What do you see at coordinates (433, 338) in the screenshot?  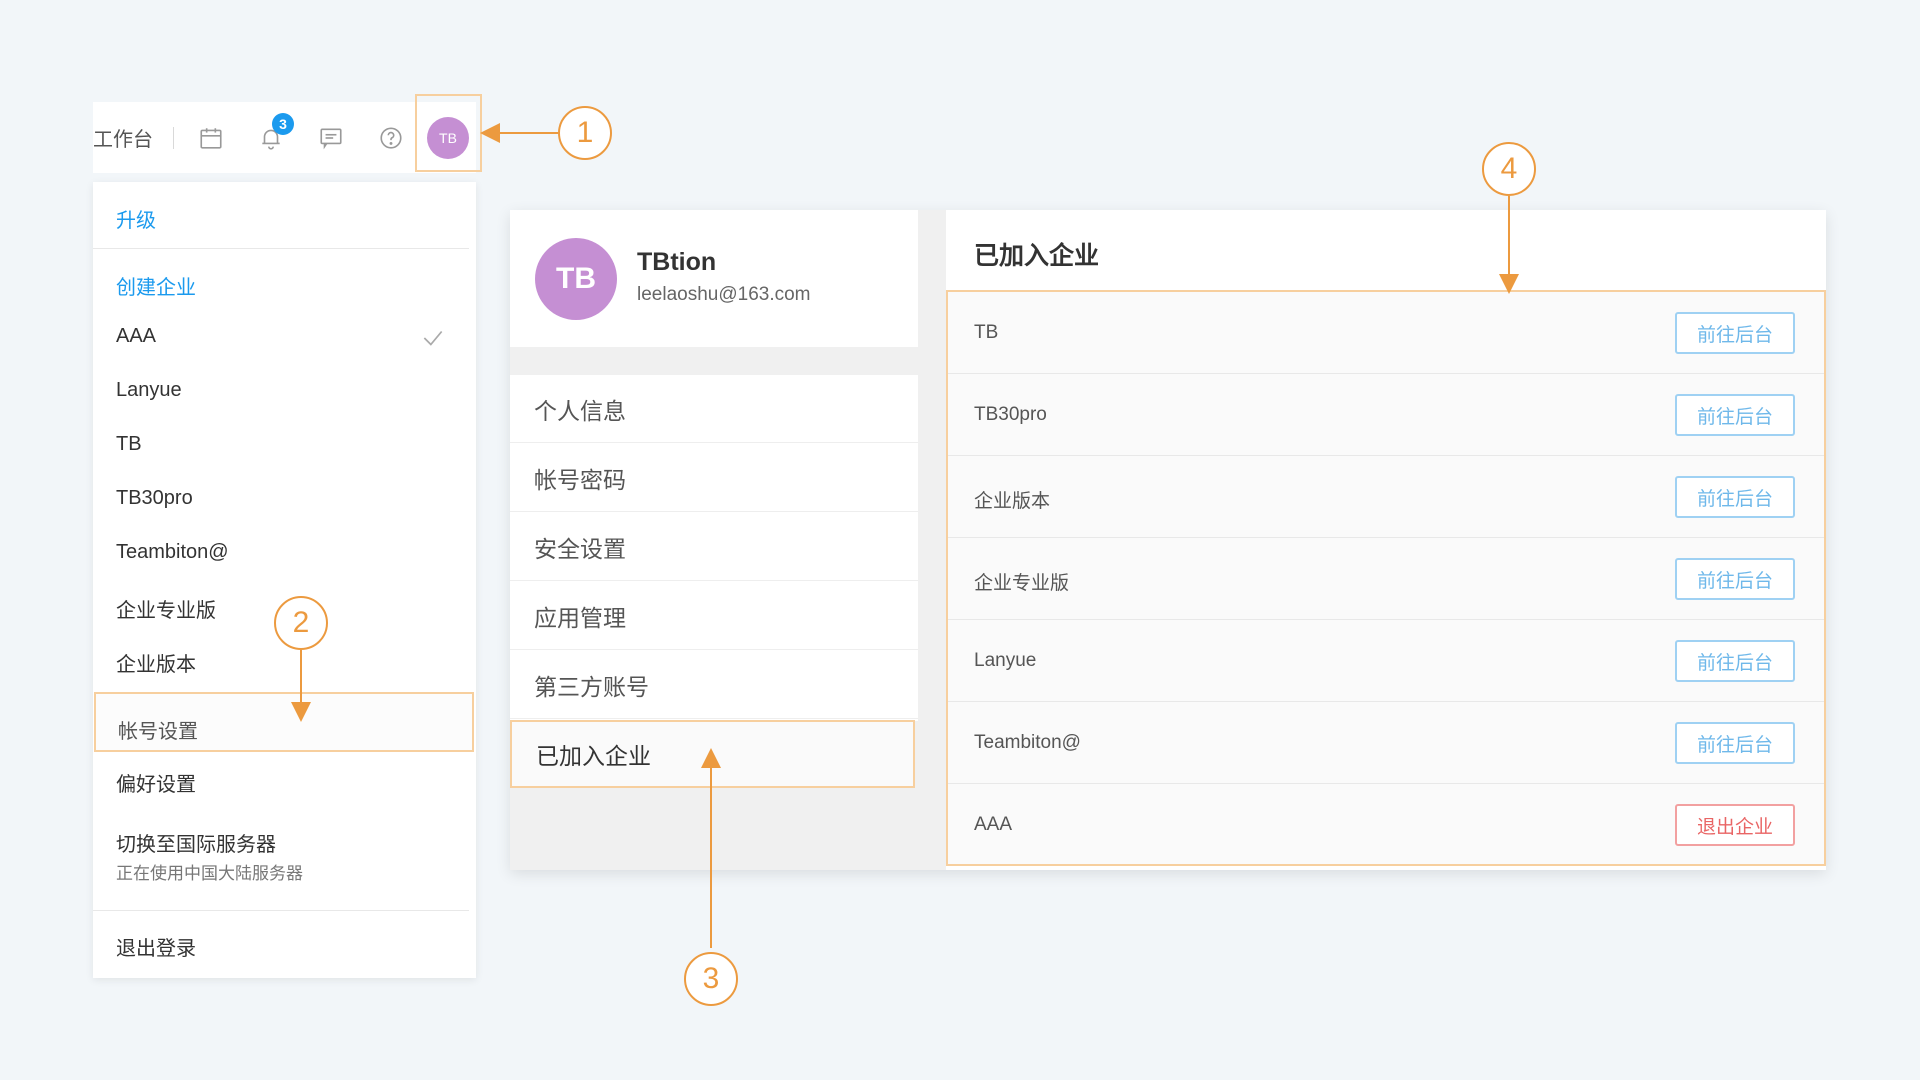 I see `check-icon` at bounding box center [433, 338].